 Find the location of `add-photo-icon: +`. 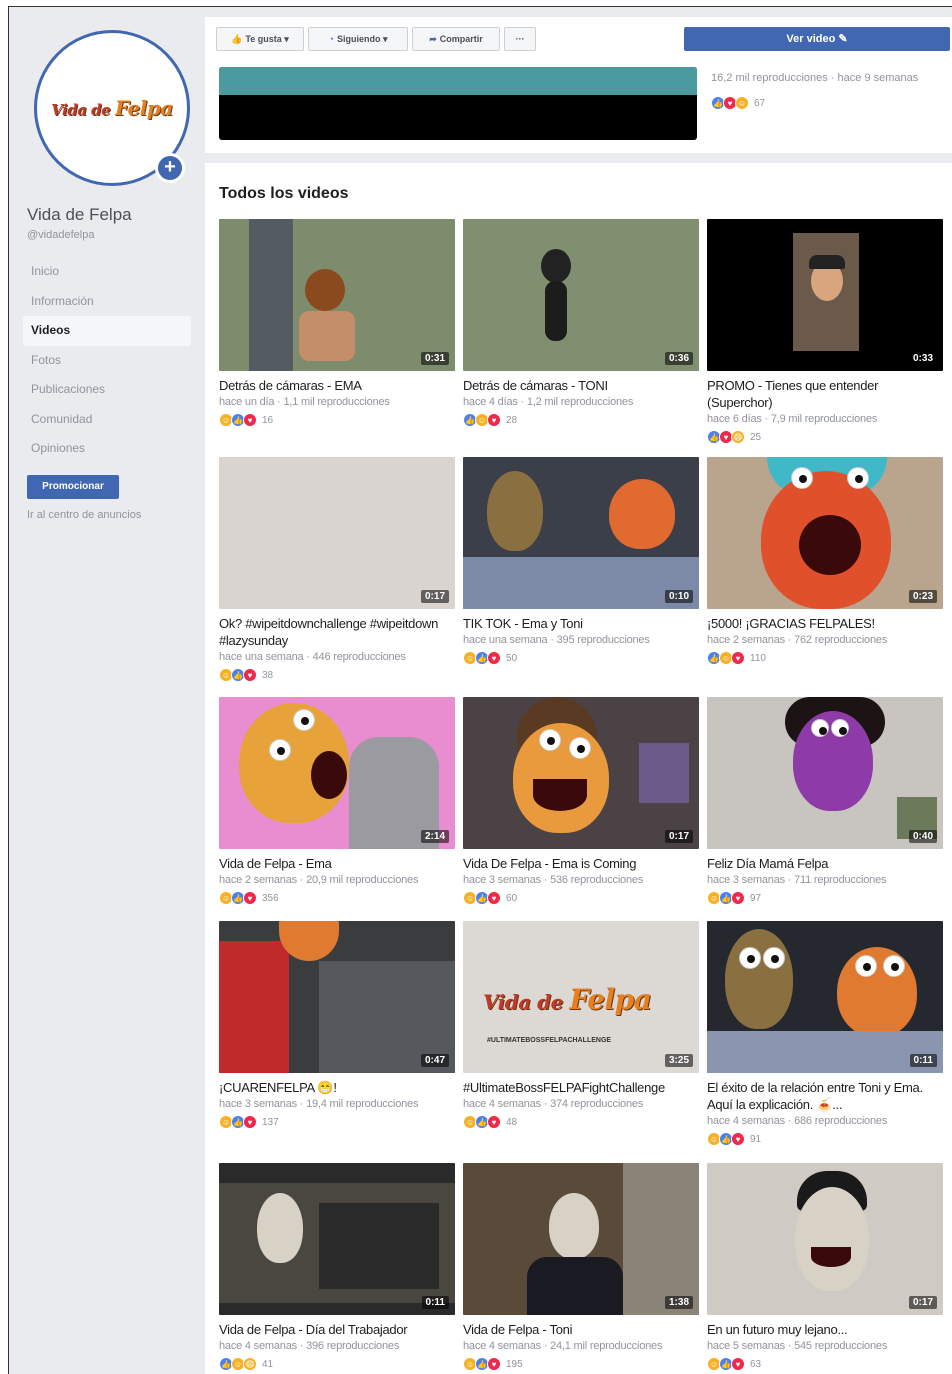

add-photo-icon: + is located at coordinates (170, 168).